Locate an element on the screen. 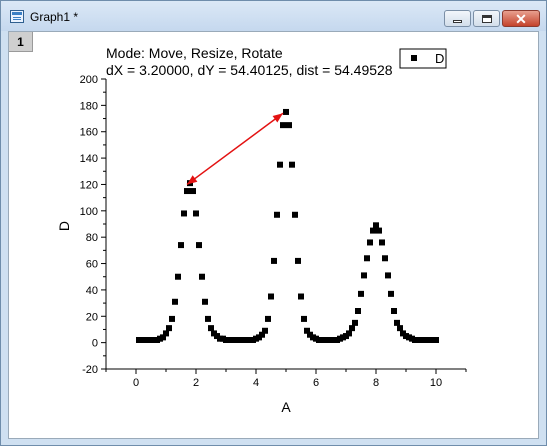  y-tick-label: 0 is located at coordinates (95, 344).